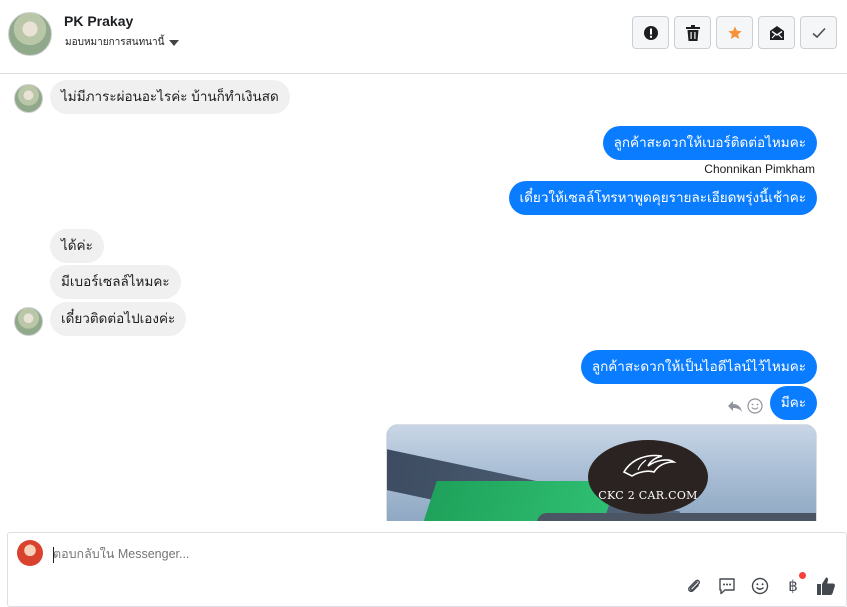 This screenshot has height=607, width=847. I want to click on ckc-logo: CKC 2 CAR.COM, so click(648, 477).